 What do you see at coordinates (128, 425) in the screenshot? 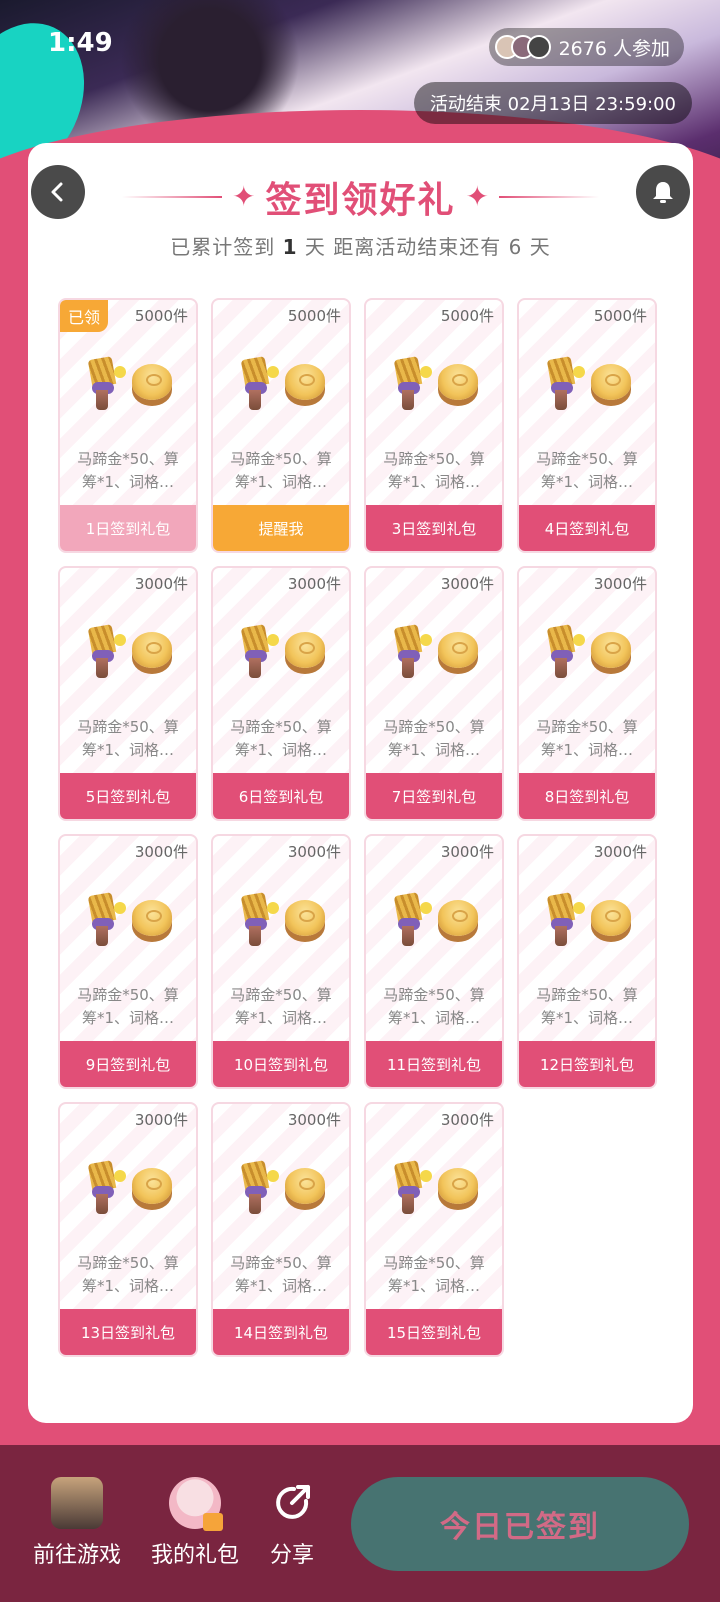
I see `gift-card: 已领 5000件 马蹄金*50、算筹*1、词格… 1日签到礼包` at bounding box center [128, 425].